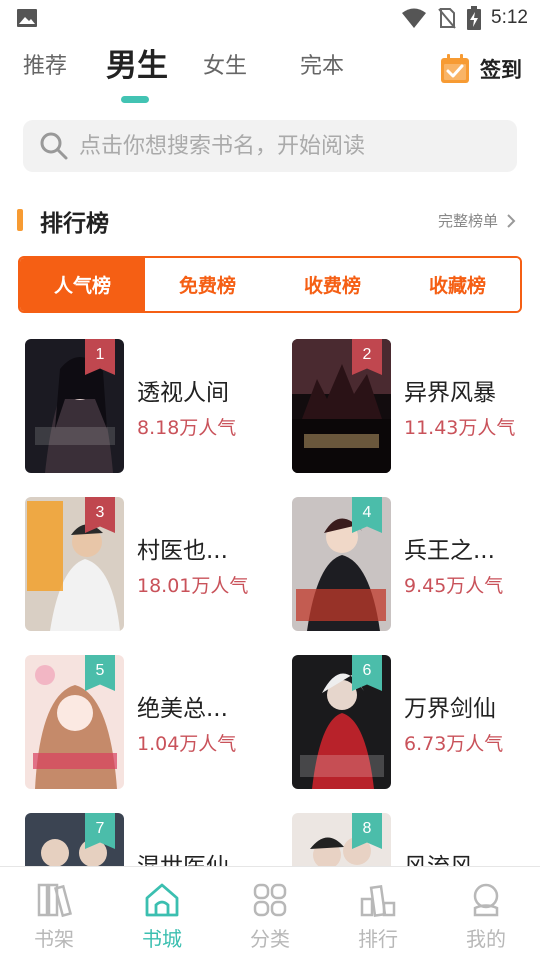 This screenshot has width=540, height=960. I want to click on ranking-tabs: 人气榜 免费榜 收费榜 收藏榜, so click(270, 284).